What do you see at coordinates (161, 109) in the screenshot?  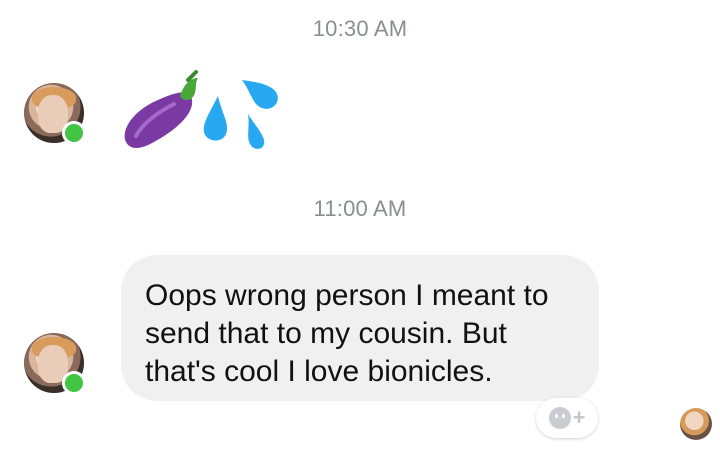 I see `eggplant-icon` at bounding box center [161, 109].